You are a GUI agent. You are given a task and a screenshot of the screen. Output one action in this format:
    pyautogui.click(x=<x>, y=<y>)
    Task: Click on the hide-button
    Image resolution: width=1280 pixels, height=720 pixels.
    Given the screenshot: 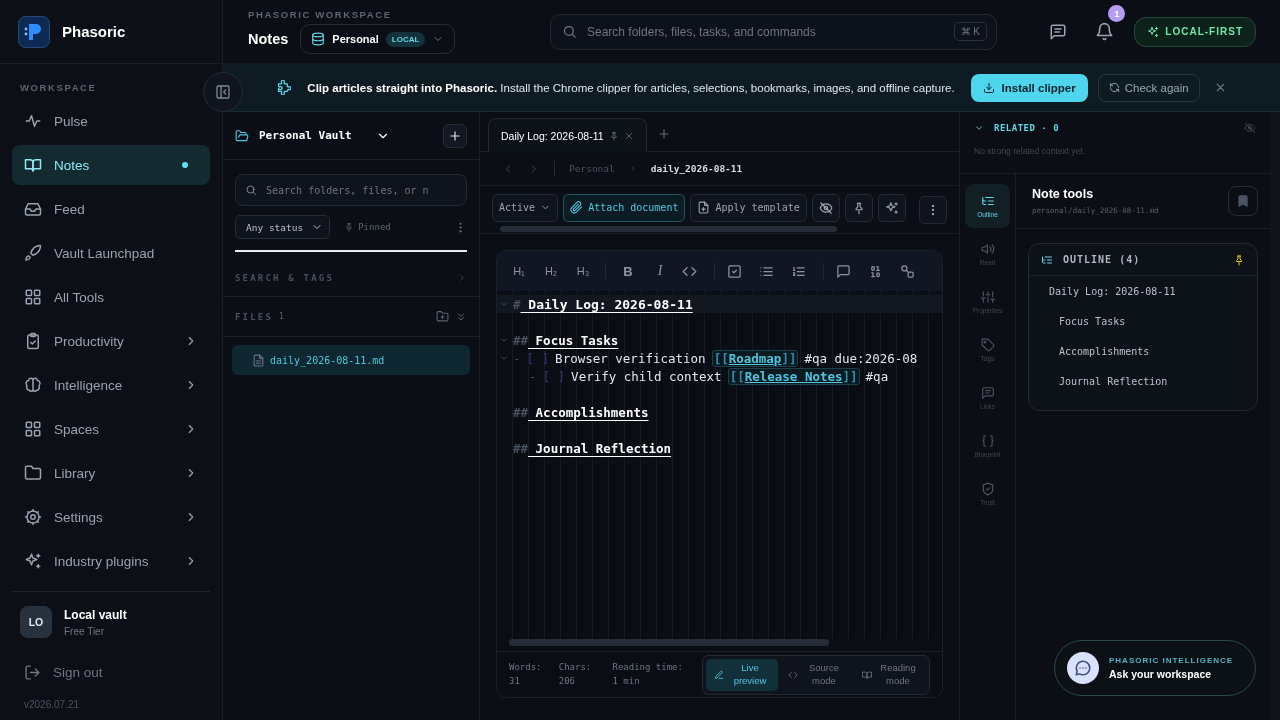 What is the action you would take?
    pyautogui.click(x=825, y=207)
    